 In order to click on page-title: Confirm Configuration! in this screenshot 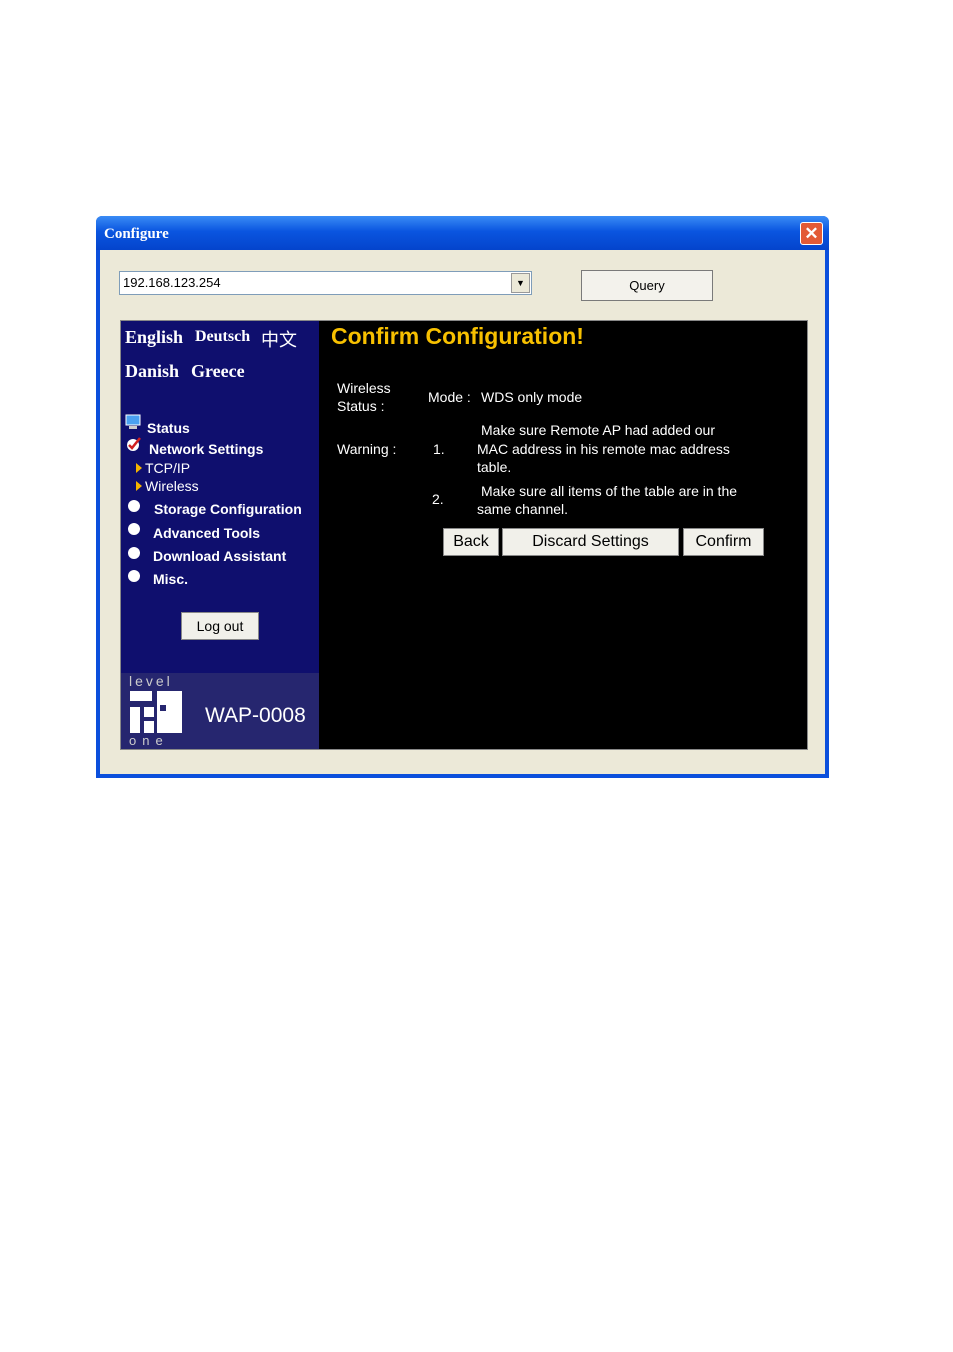, I will do `click(457, 336)`.